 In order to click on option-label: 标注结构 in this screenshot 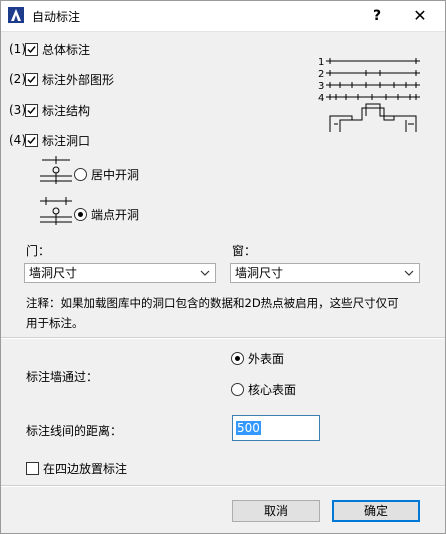, I will do `click(66, 110)`.